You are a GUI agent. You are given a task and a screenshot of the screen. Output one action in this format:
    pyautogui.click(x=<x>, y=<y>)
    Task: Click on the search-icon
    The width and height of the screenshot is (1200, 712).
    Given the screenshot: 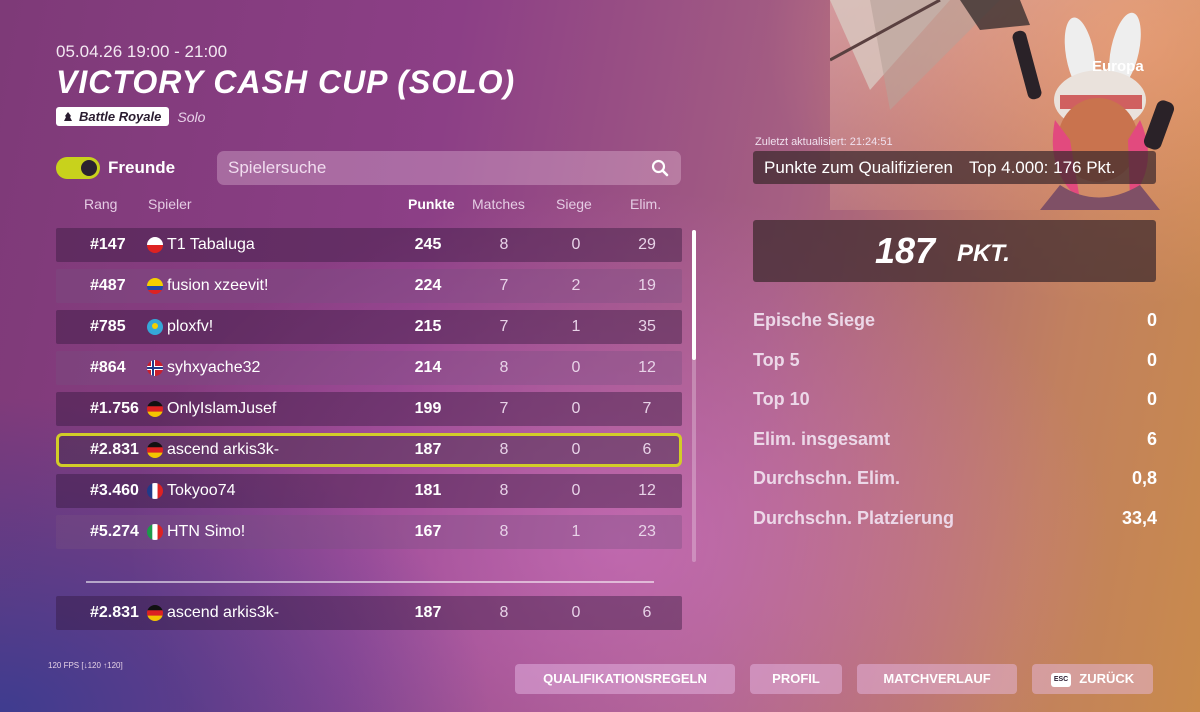 What is the action you would take?
    pyautogui.click(x=660, y=168)
    